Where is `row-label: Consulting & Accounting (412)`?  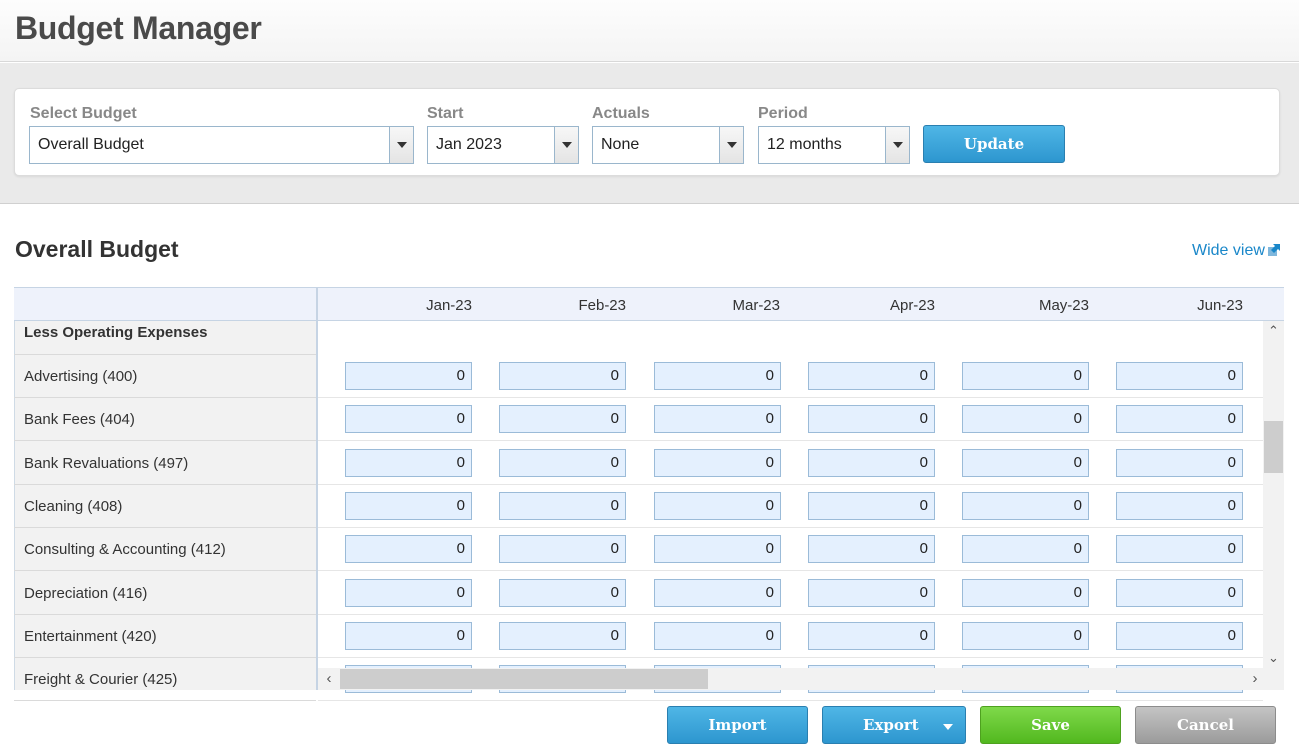
row-label: Consulting & Accounting (412) is located at coordinates (165, 549).